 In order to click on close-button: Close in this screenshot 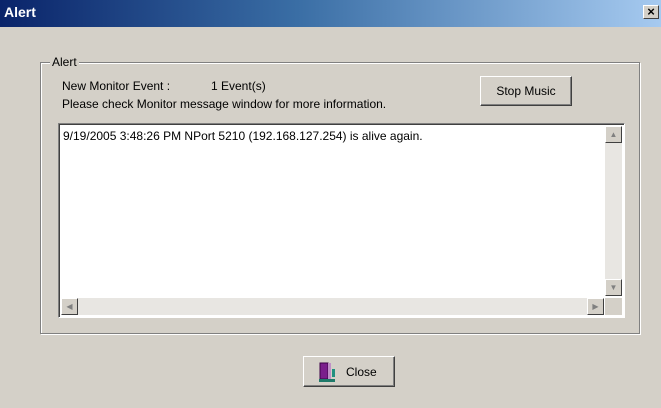, I will do `click(349, 371)`.